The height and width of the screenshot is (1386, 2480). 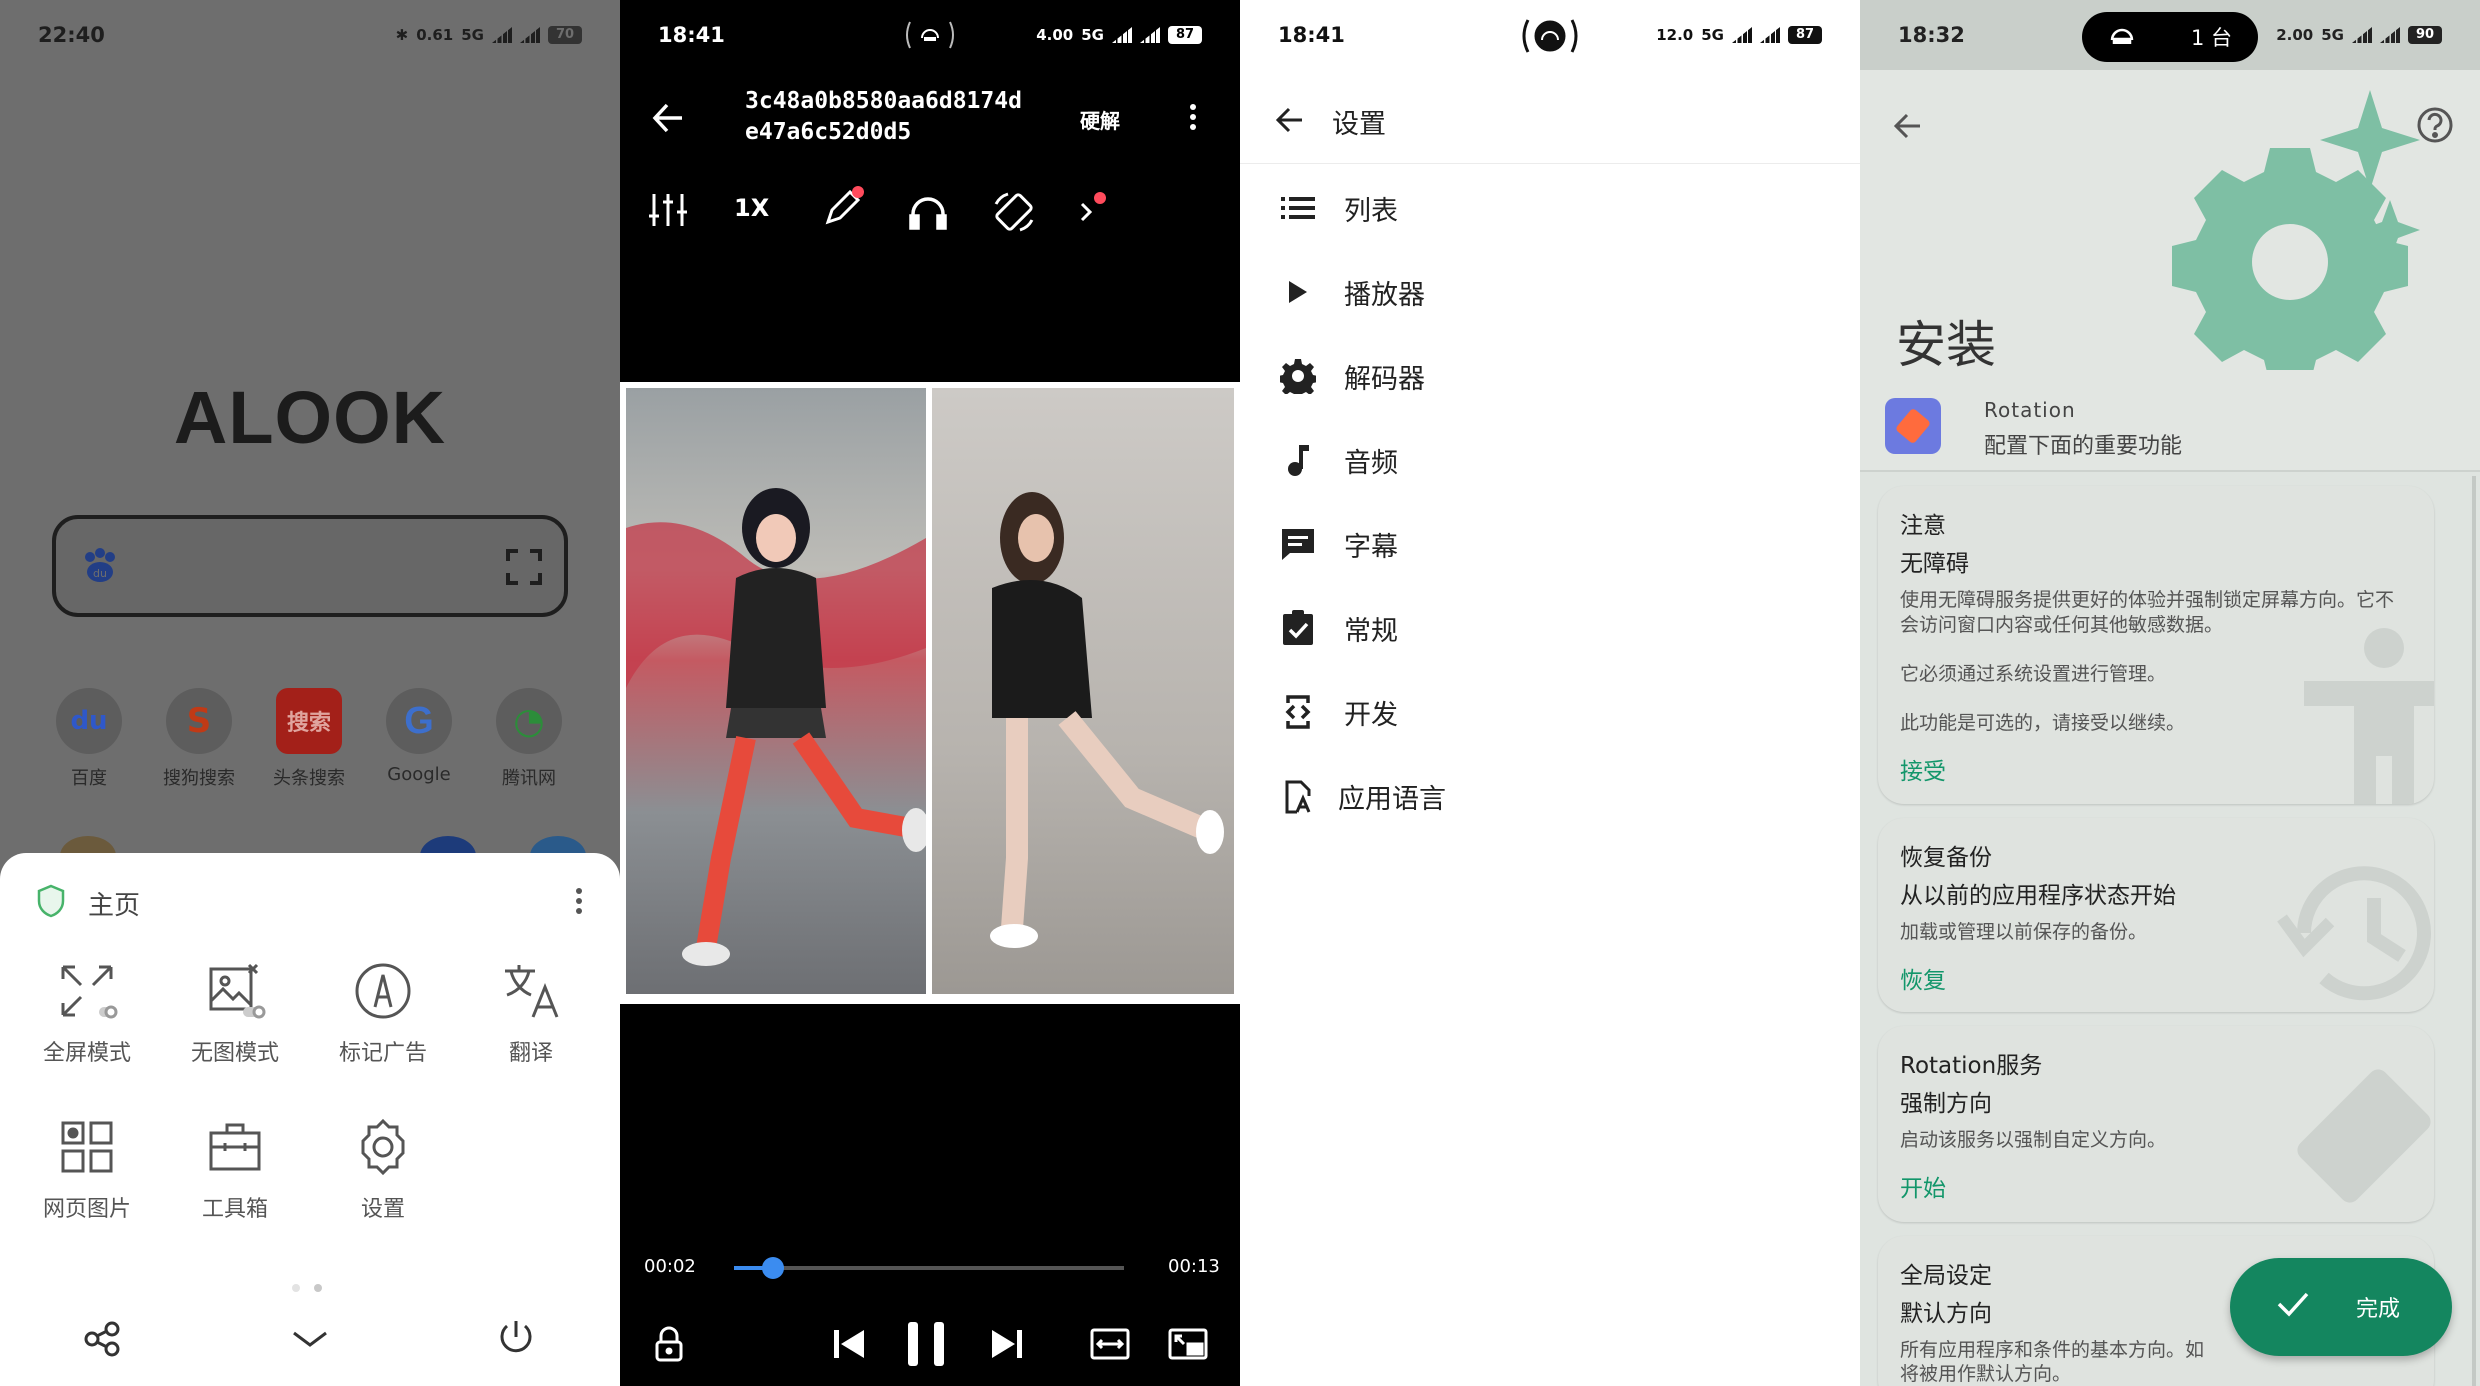 What do you see at coordinates (2435, 127) in the screenshot?
I see `help-icon` at bounding box center [2435, 127].